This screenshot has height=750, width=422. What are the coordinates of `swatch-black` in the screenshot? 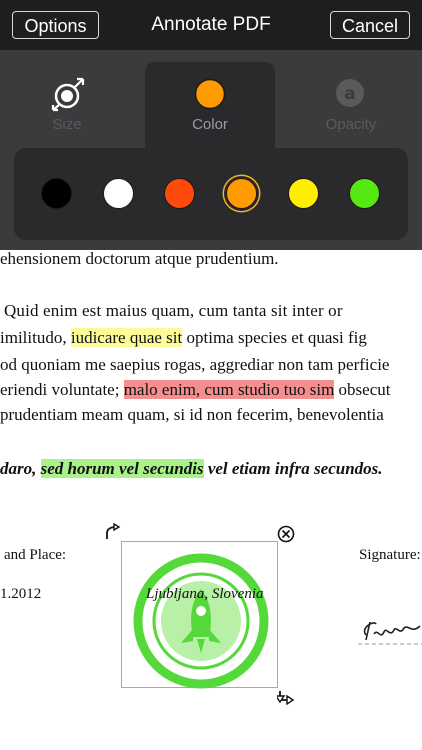 It's located at (56, 193).